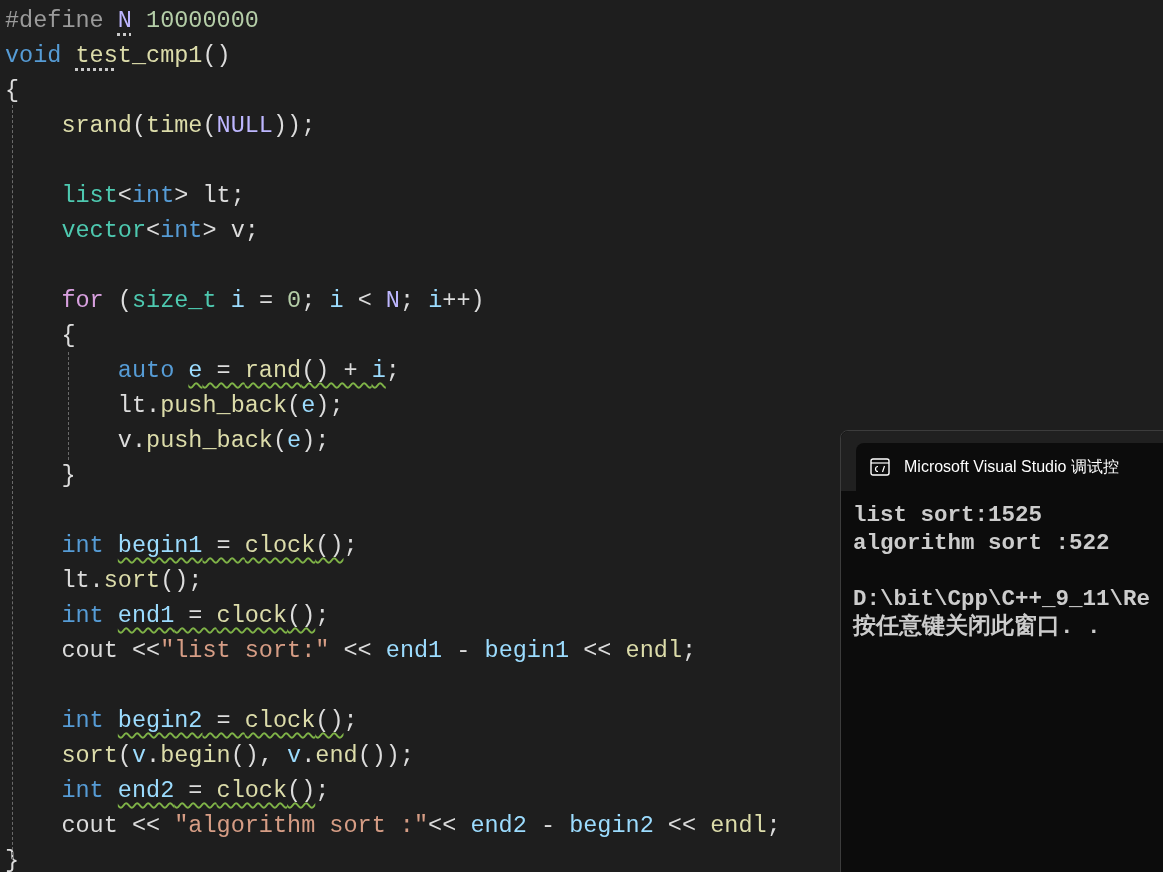 The height and width of the screenshot is (872, 1163). I want to click on console-line: D:\bit\Cpp\C++_9_11\Re, so click(1002, 599).